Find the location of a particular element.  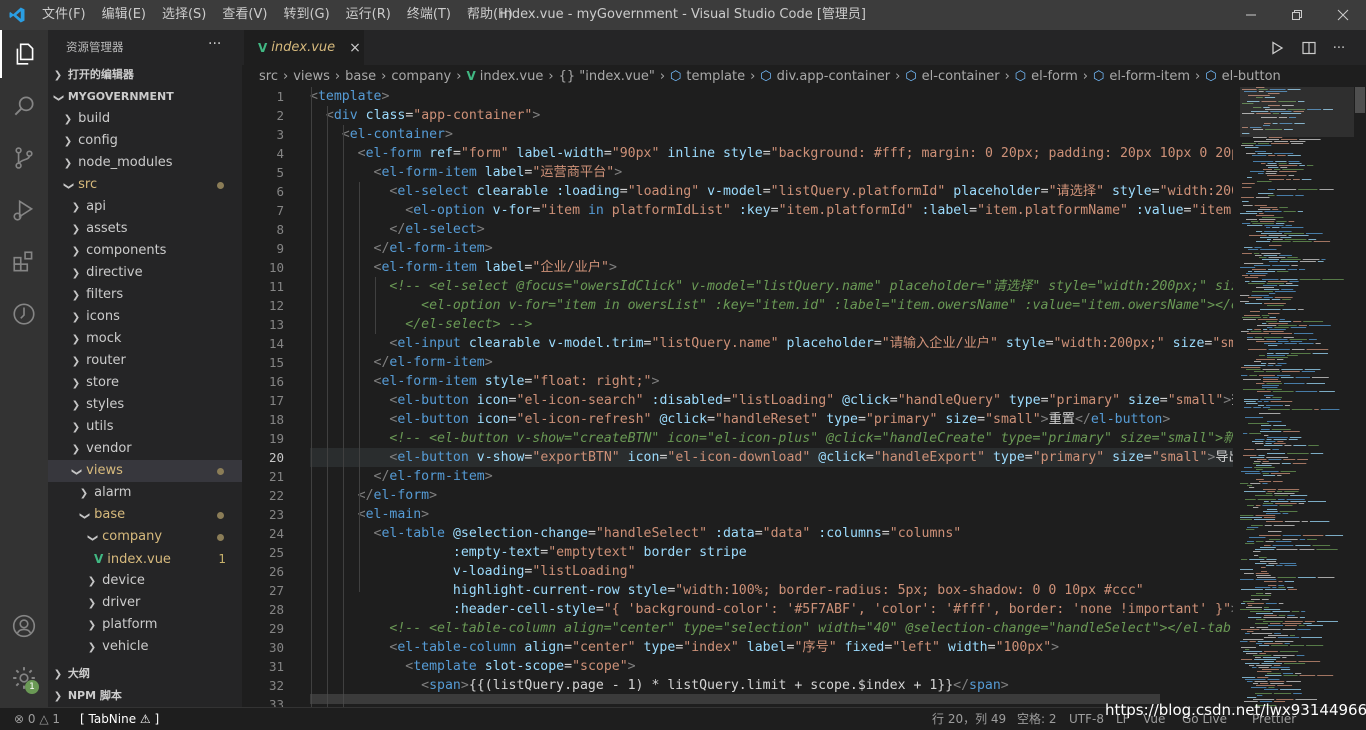

menu-item: 选择(S) is located at coordinates (184, 15).